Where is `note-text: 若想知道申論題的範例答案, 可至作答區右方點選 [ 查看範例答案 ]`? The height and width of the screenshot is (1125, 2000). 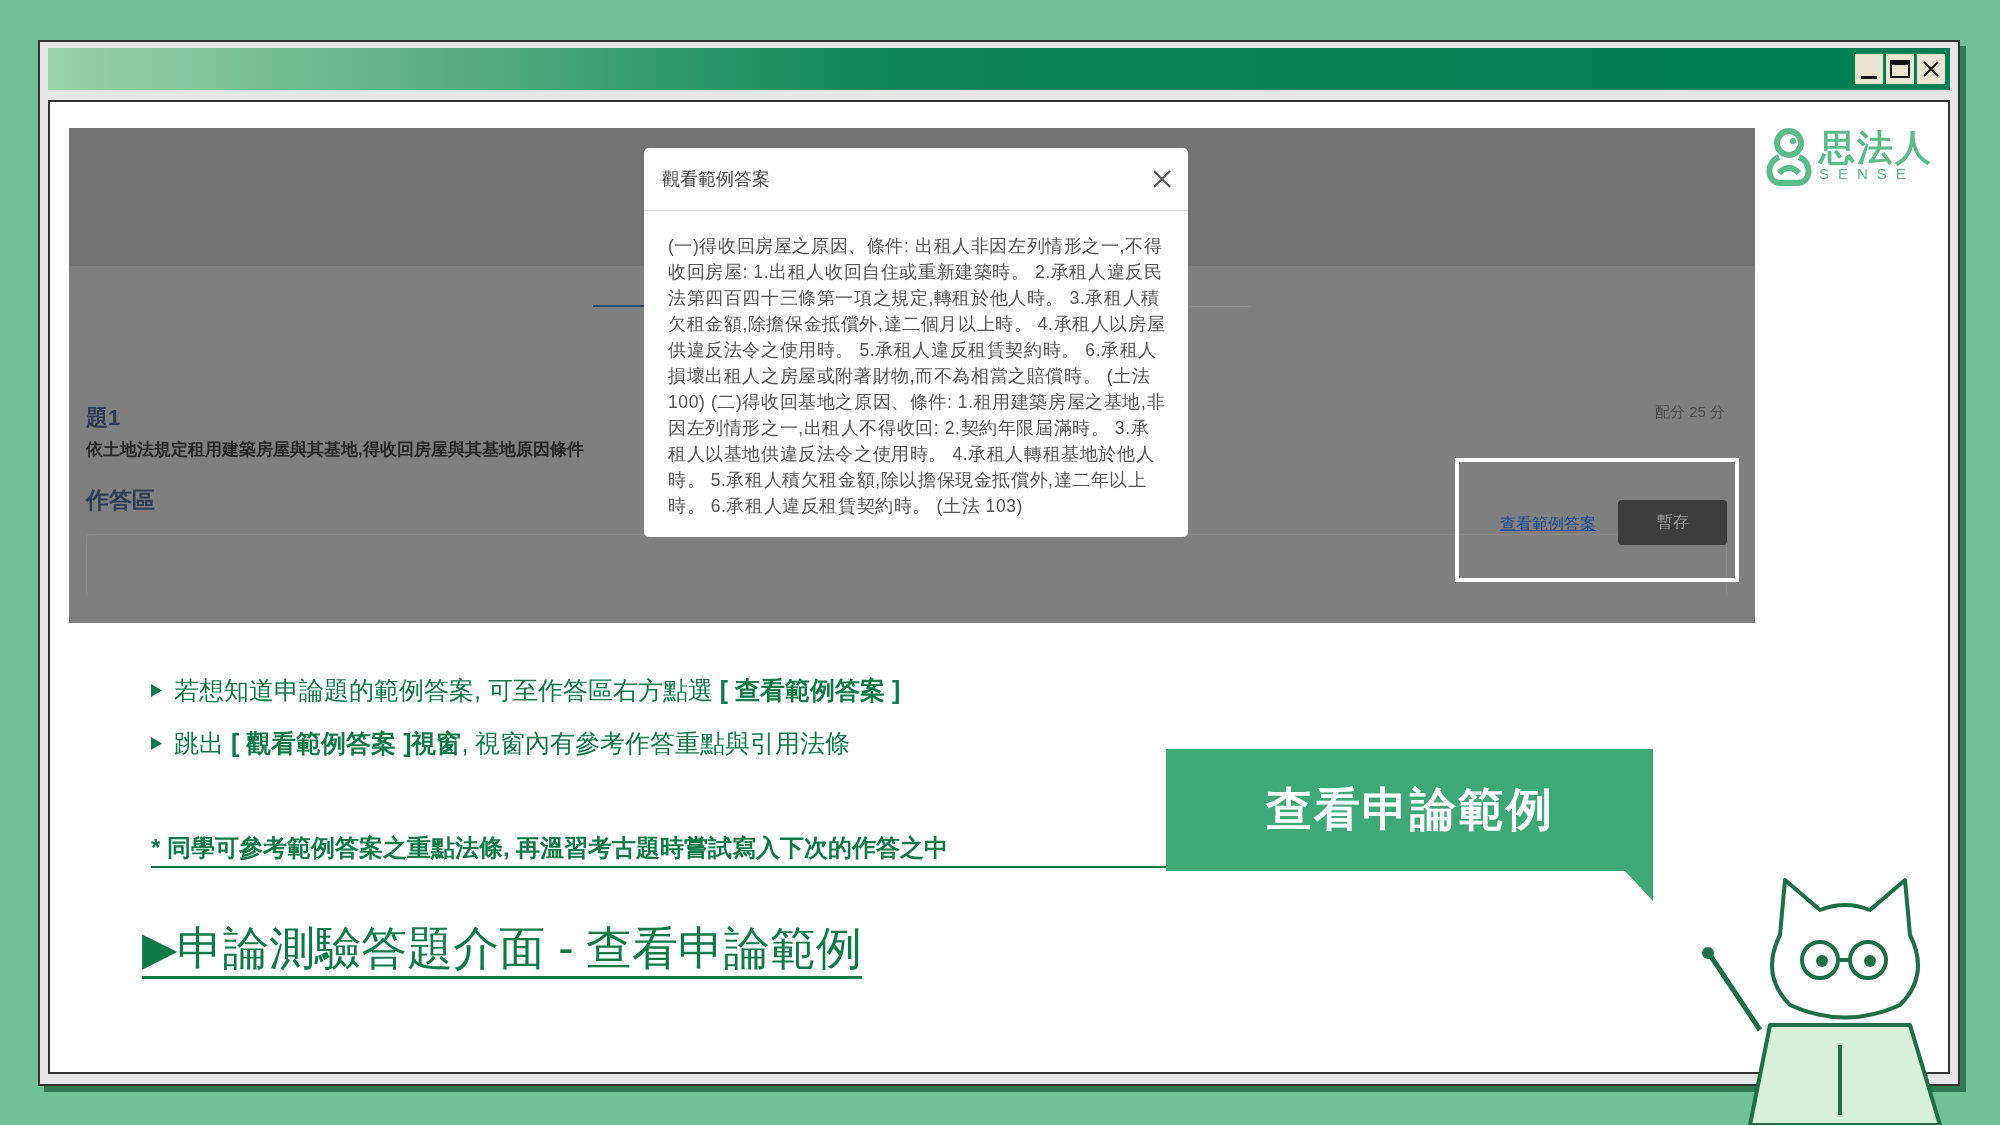
note-text: 若想知道申論題的範例答案, 可至作答區右方點選 [ 查看範例答案 ] is located at coordinates (537, 690).